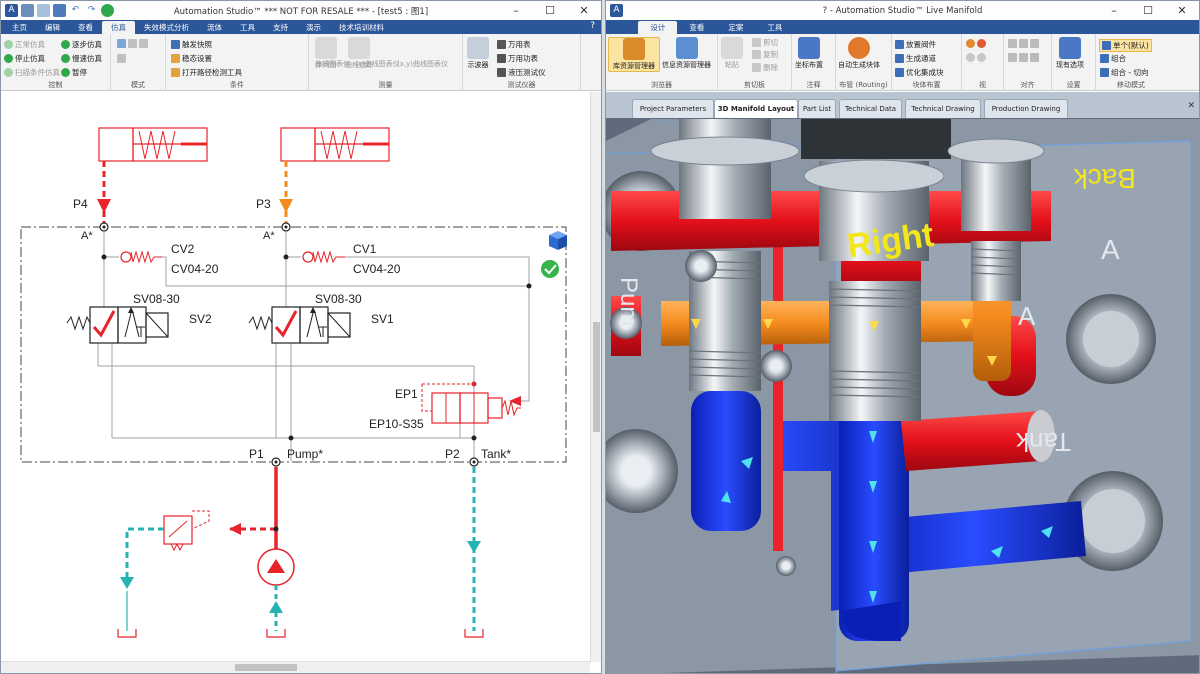  What do you see at coordinates (1026, 108) in the screenshot?
I see `tab-production-drawing: Production Drawing` at bounding box center [1026, 108].